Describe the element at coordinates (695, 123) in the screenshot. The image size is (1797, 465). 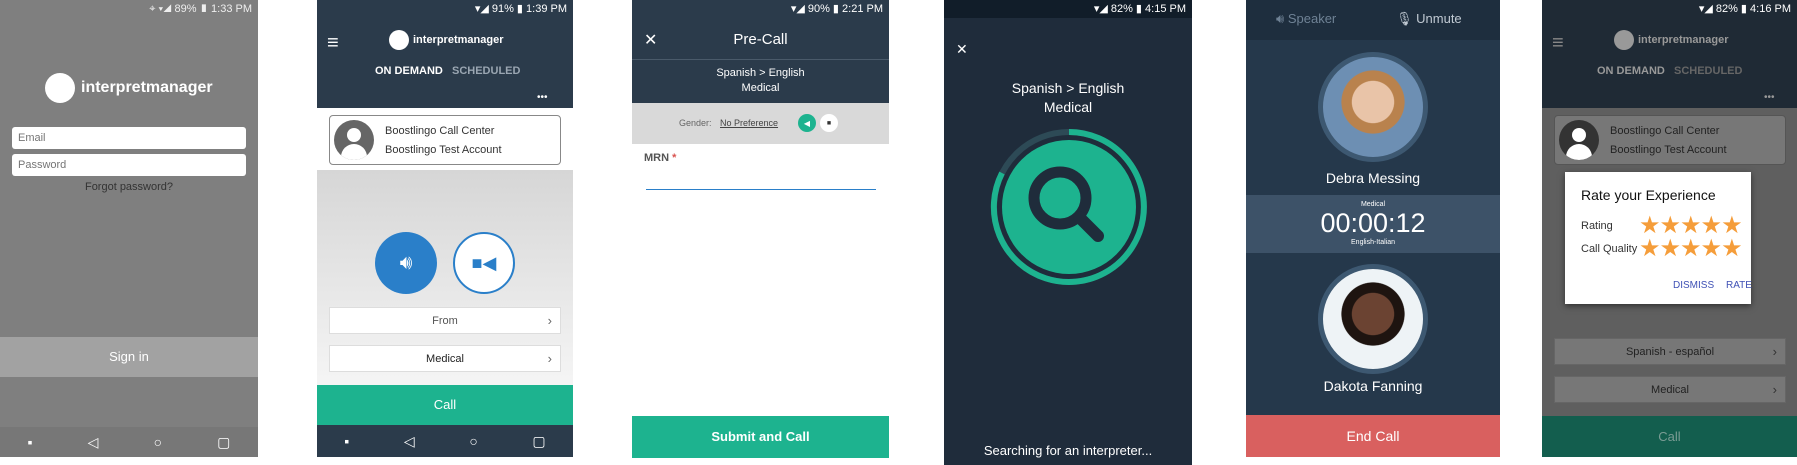
I see `gender-label: Gender:` at that location.